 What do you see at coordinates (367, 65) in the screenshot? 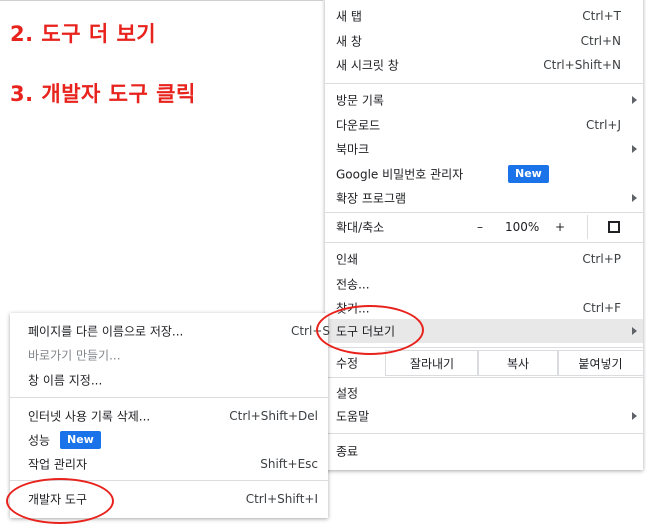
I see `menu-item-label: 새 시크릿 창` at bounding box center [367, 65].